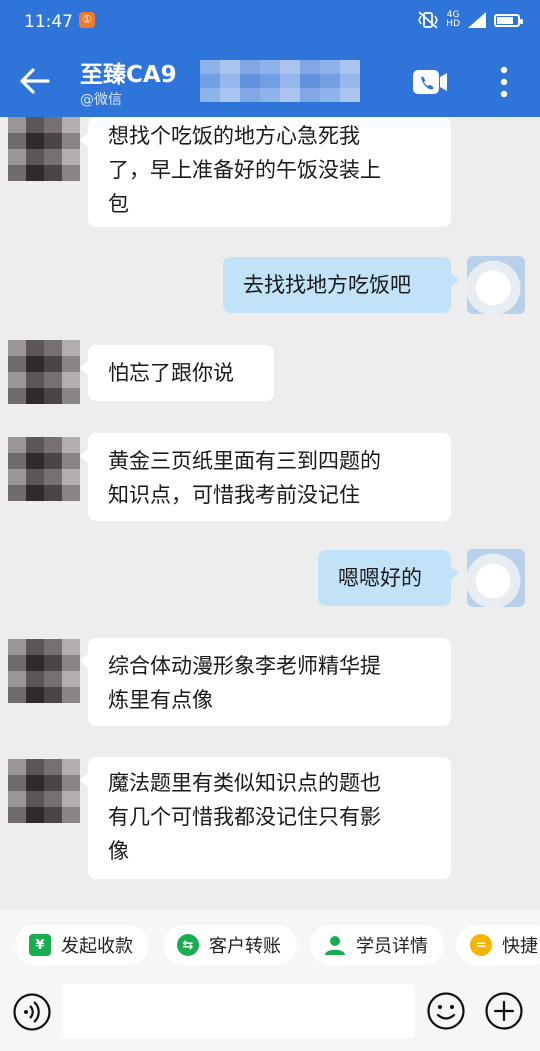  I want to click on network-indicator: 4G HD, so click(453, 19).